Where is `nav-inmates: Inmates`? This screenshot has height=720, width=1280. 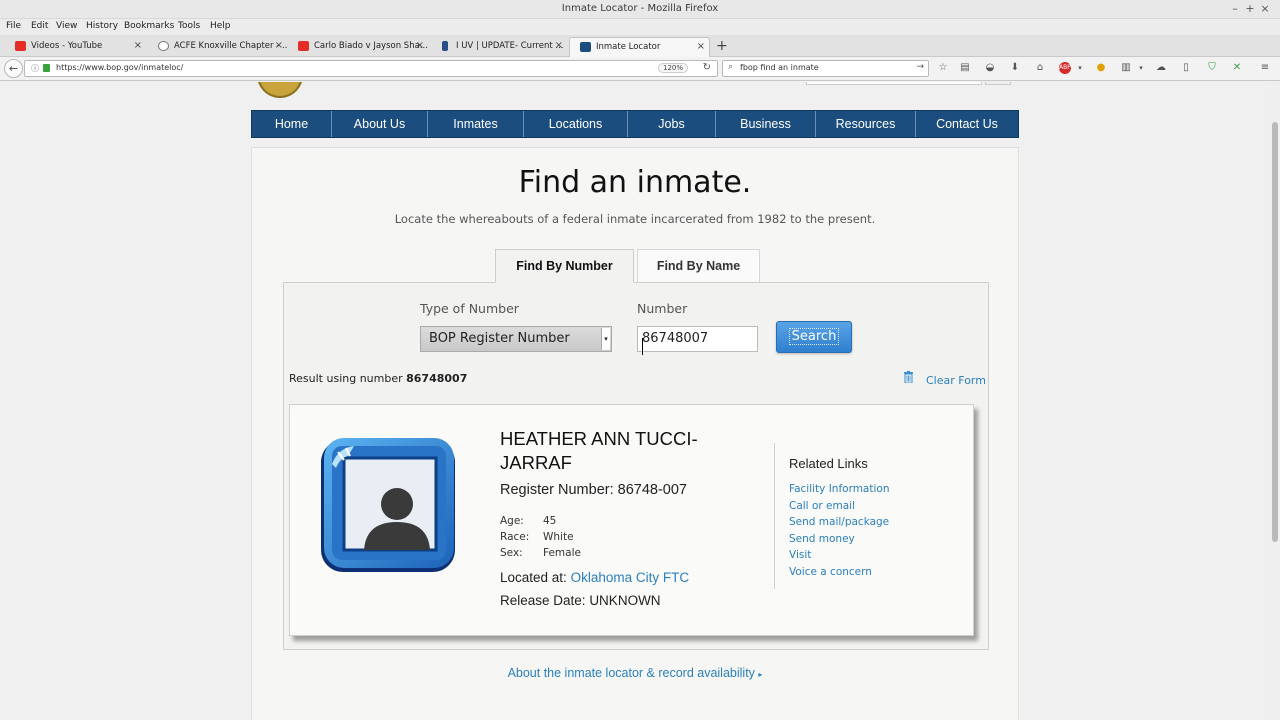
nav-inmates: Inmates is located at coordinates (476, 124).